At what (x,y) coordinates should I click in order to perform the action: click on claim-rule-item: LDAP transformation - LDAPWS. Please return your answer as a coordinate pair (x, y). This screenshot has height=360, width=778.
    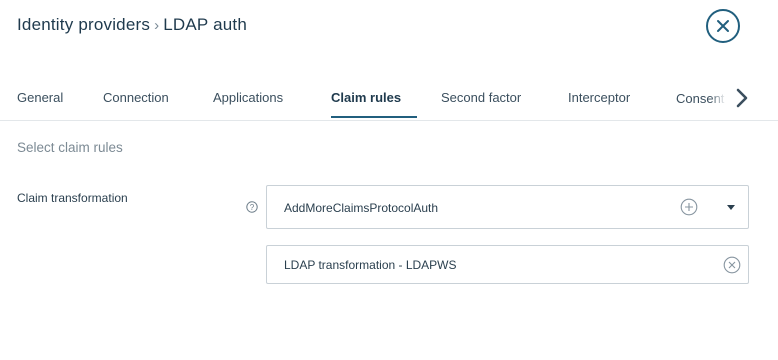
    Looking at the image, I should click on (507, 264).